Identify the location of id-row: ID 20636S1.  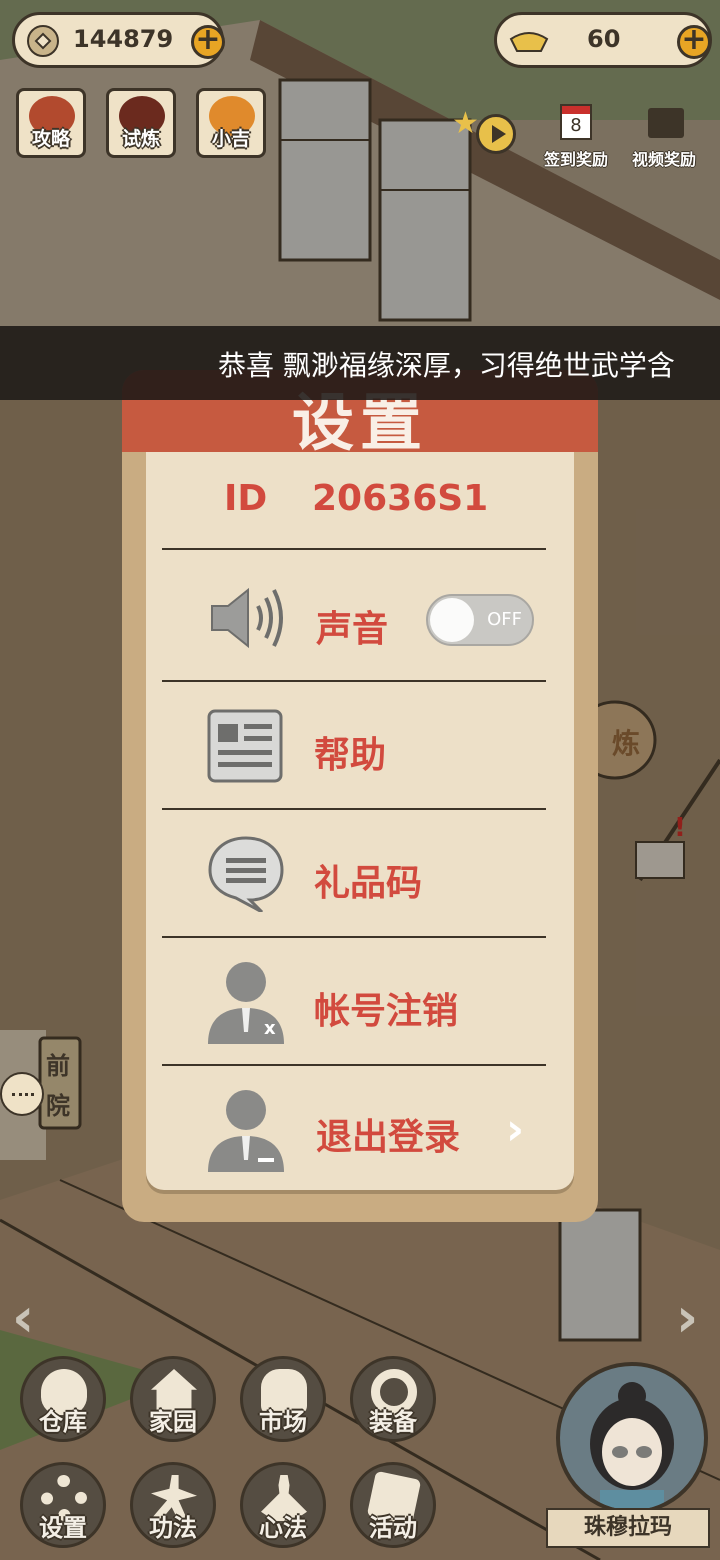
(360, 500).